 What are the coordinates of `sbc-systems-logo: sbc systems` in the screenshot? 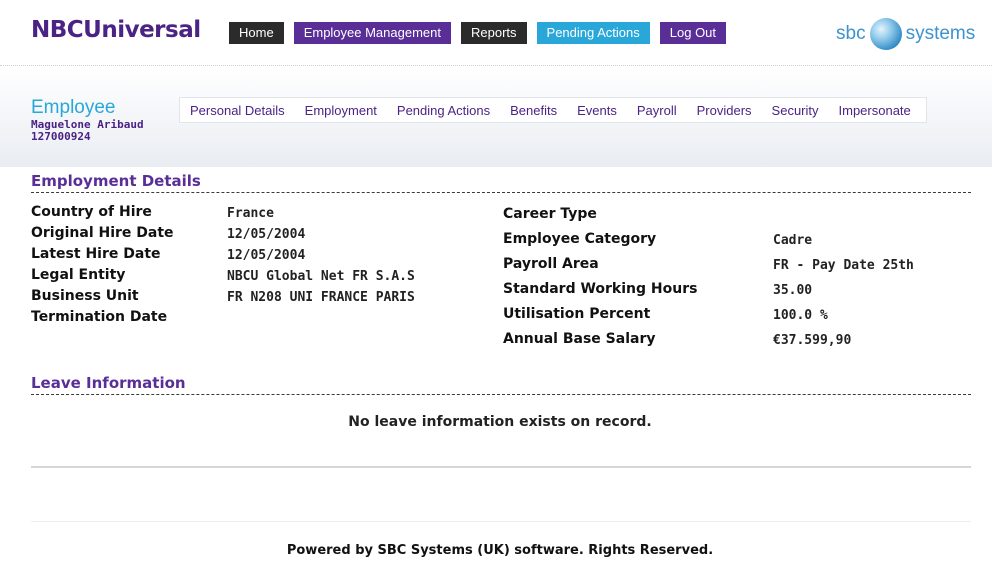 It's located at (905, 34).